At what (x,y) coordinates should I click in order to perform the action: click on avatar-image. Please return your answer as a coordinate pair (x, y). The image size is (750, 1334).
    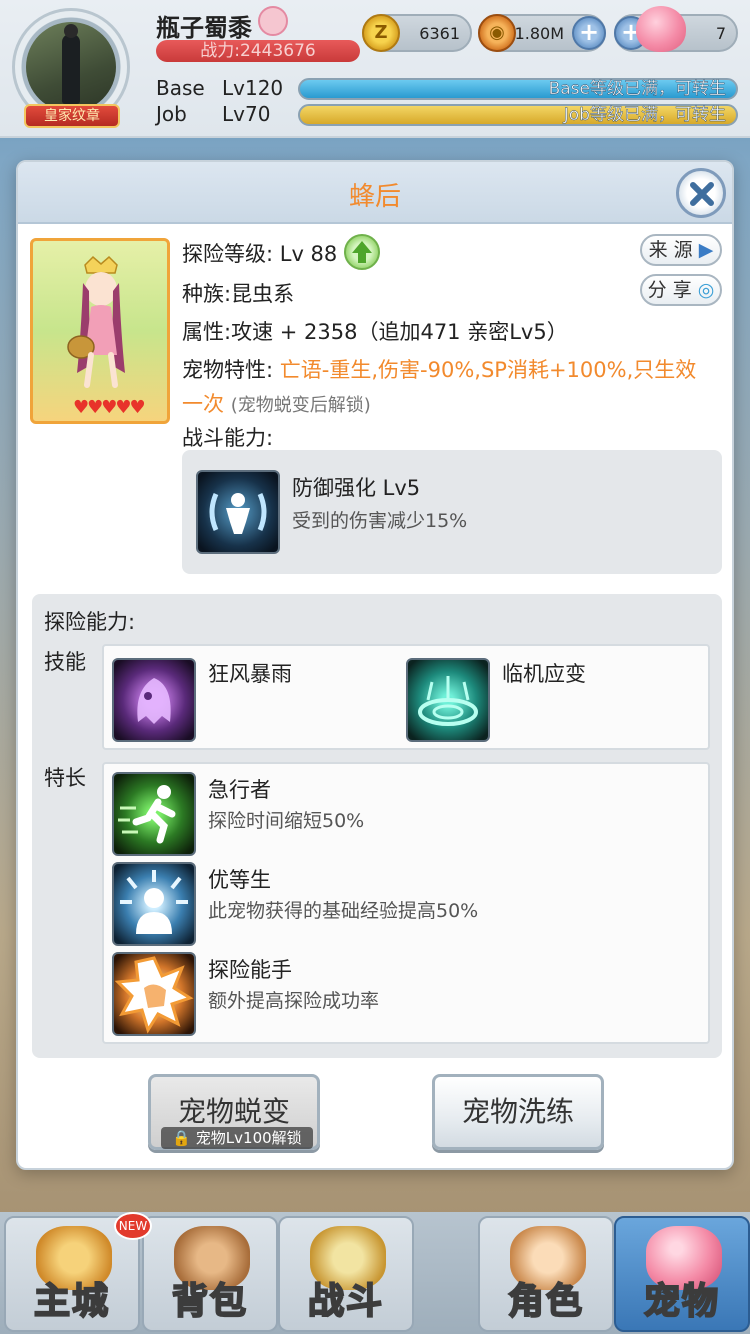
    Looking at the image, I should click on (71, 67).